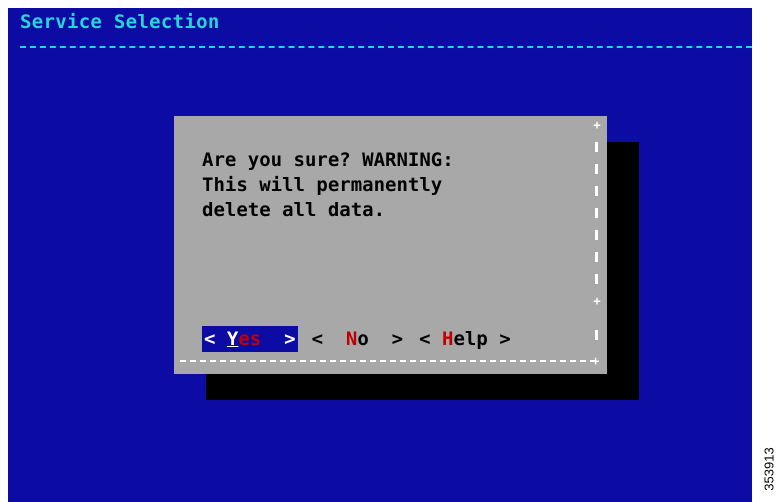 The image size is (782, 502). What do you see at coordinates (232, 339) in the screenshot?
I see `hotkey-letter: Y` at bounding box center [232, 339].